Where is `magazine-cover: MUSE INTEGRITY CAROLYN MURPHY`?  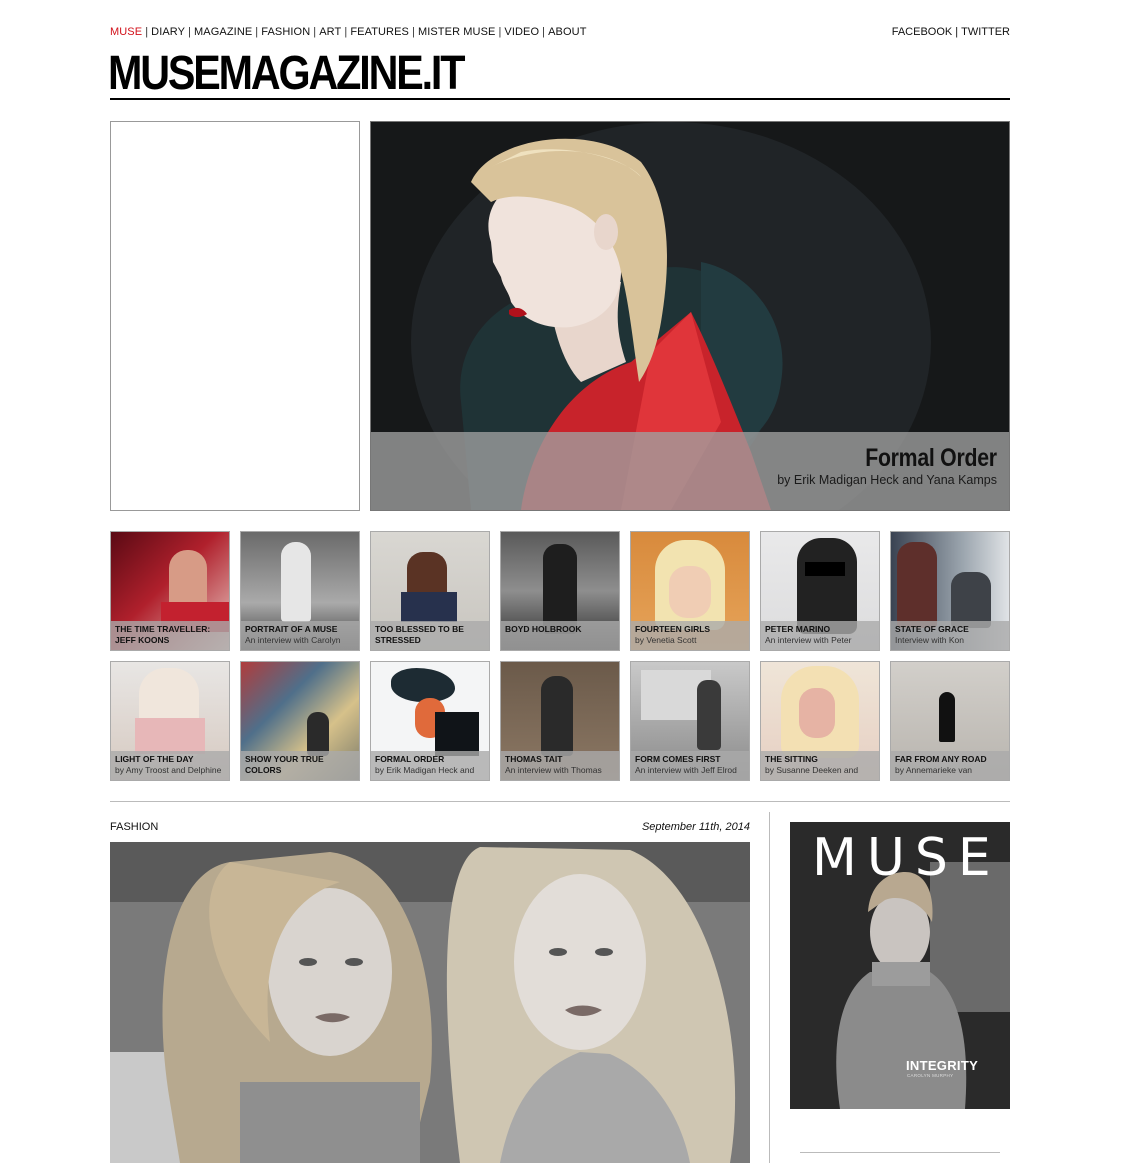
magazine-cover: MUSE INTEGRITY CAROLYN MURPHY is located at coordinates (900, 965).